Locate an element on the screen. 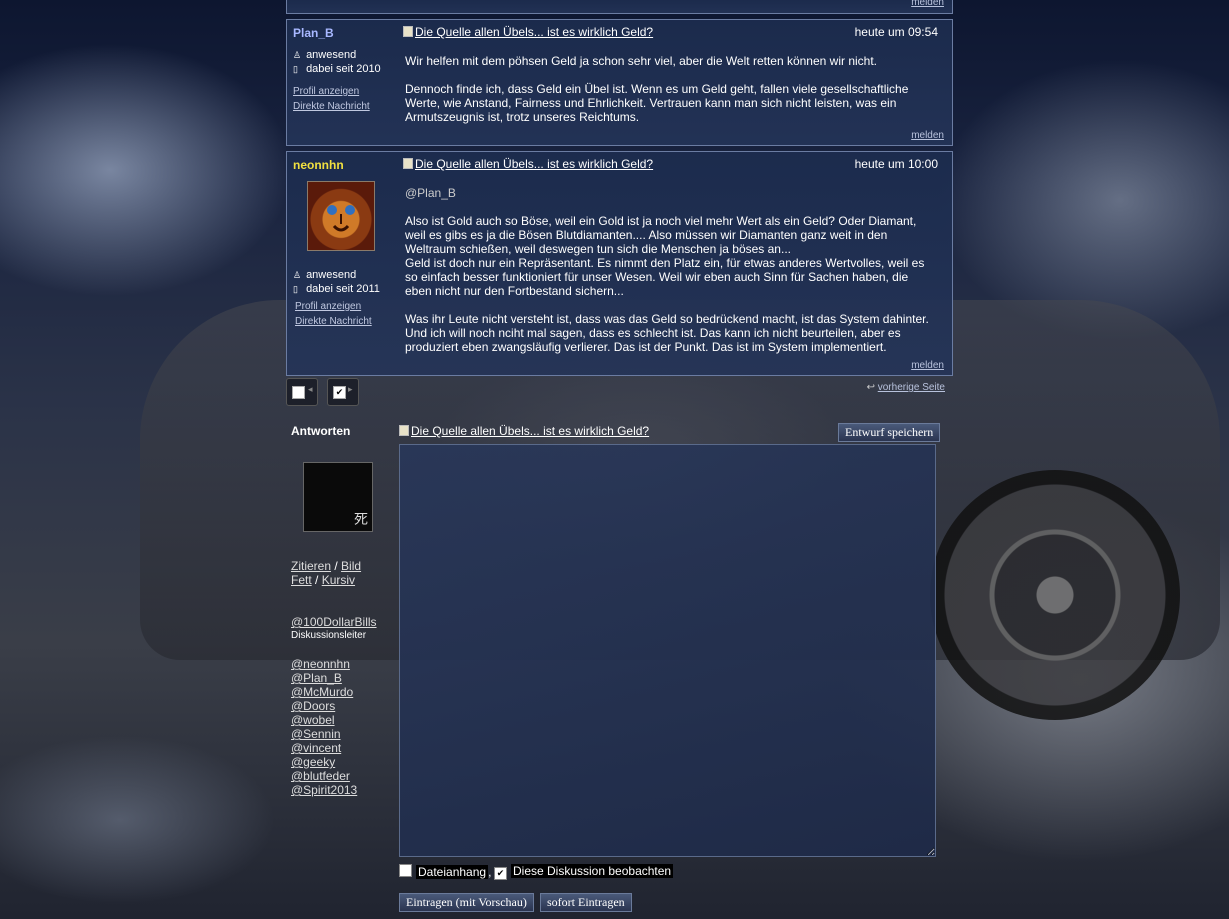 The width and height of the screenshot is (1229, 919). leader-role: Diskussionsleiter is located at coordinates (329, 635).